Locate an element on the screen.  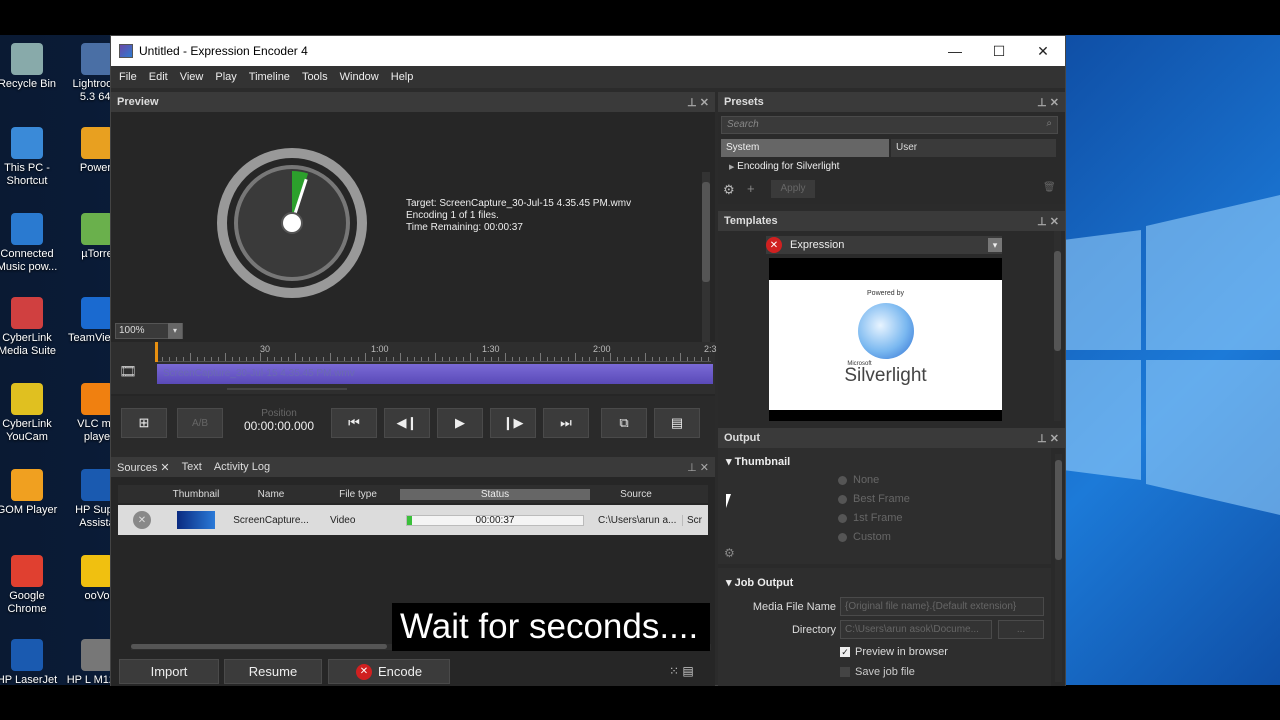
desktop-icon: CyberLink Media Suite is located at coordinates (30, 327).